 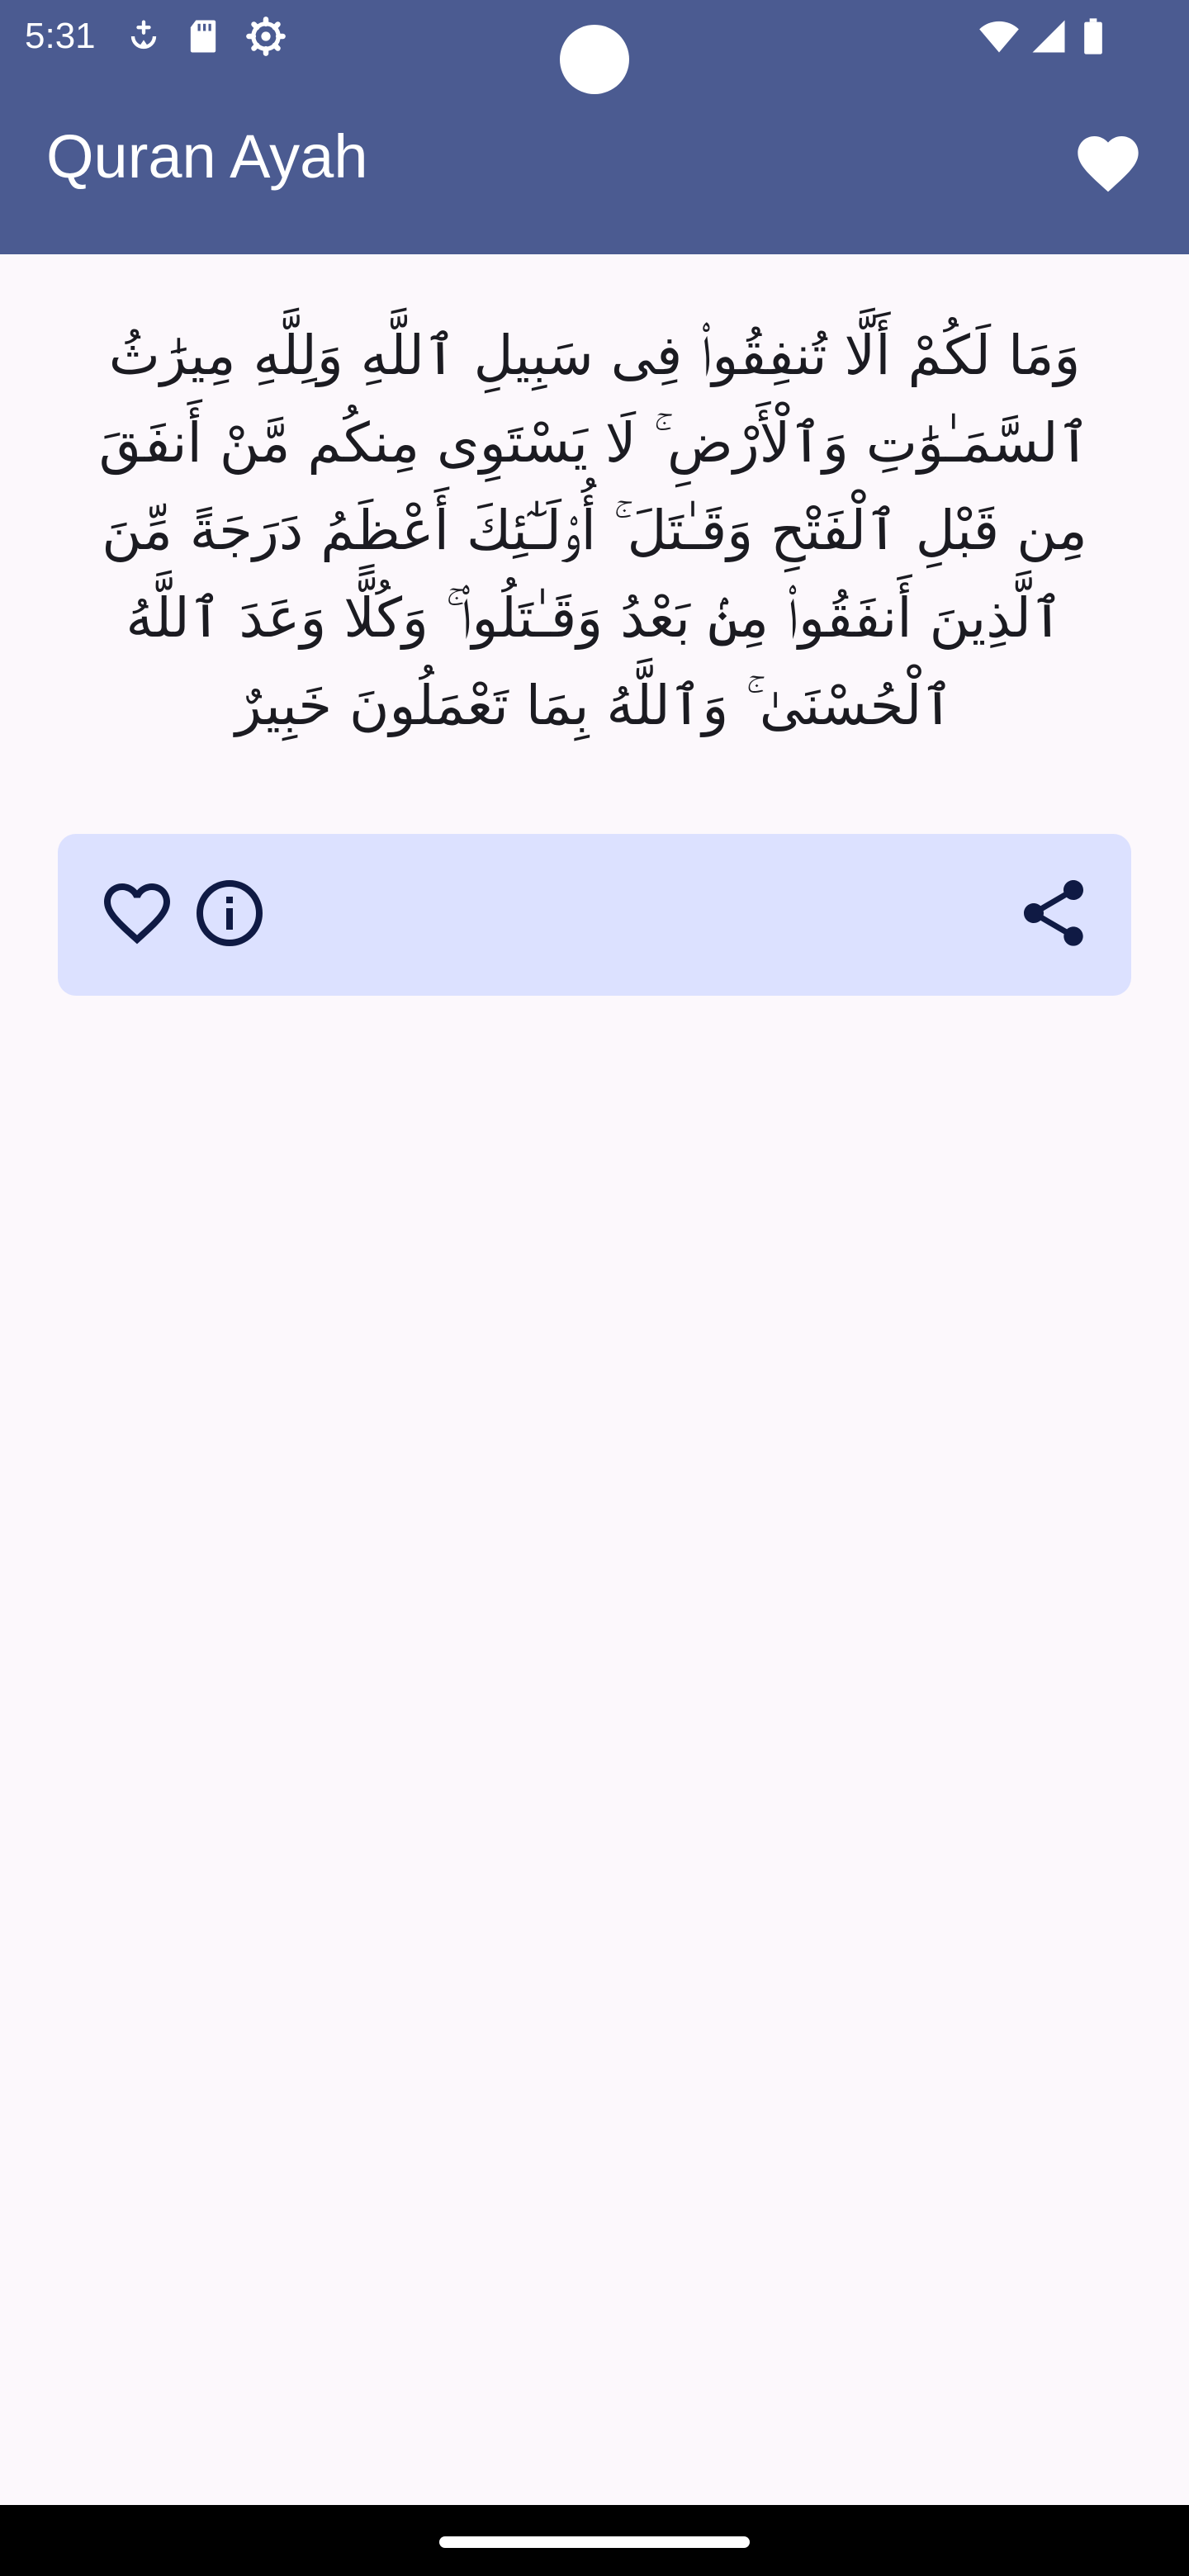 I want to click on favorite-ayah-button, so click(x=137, y=913).